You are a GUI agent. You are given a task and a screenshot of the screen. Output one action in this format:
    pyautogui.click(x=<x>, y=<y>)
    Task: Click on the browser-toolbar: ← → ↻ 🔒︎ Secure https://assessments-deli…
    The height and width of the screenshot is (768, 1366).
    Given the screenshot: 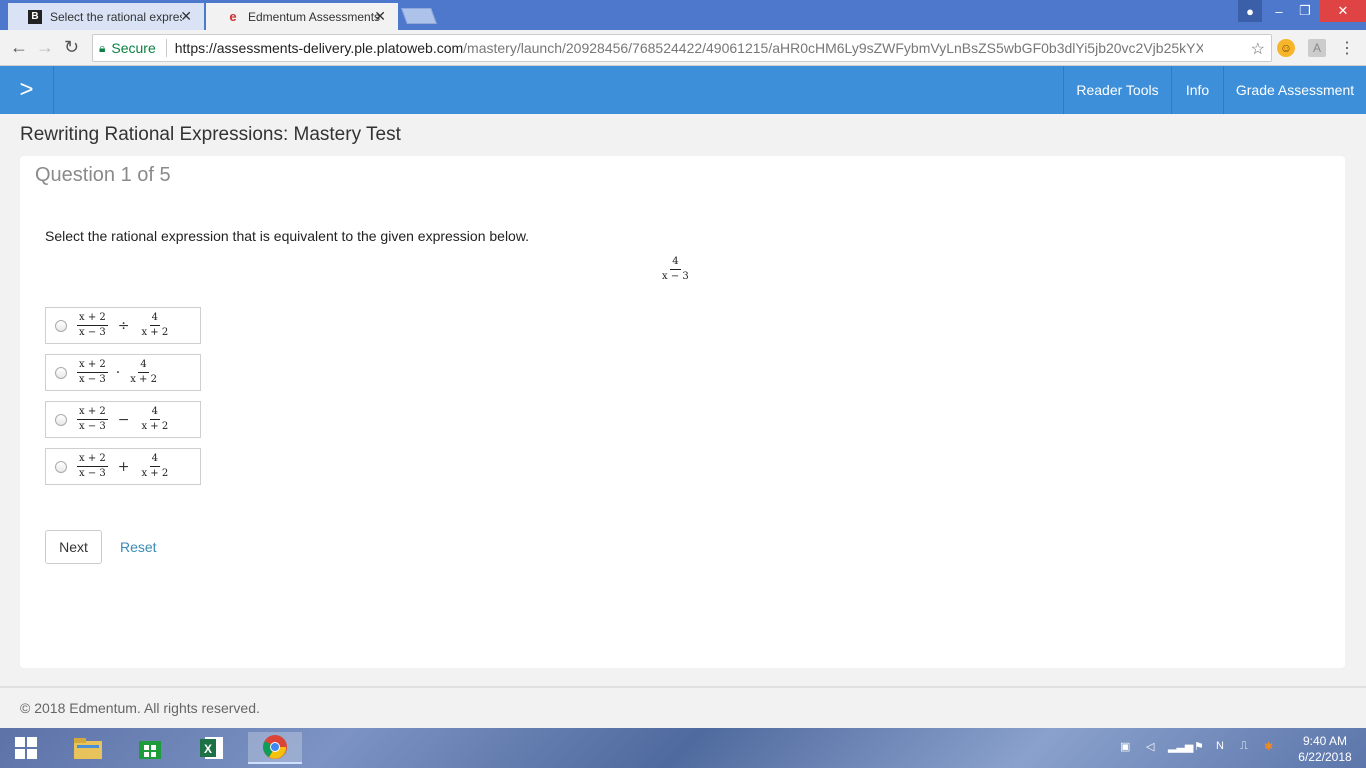 What is the action you would take?
    pyautogui.click(x=683, y=48)
    